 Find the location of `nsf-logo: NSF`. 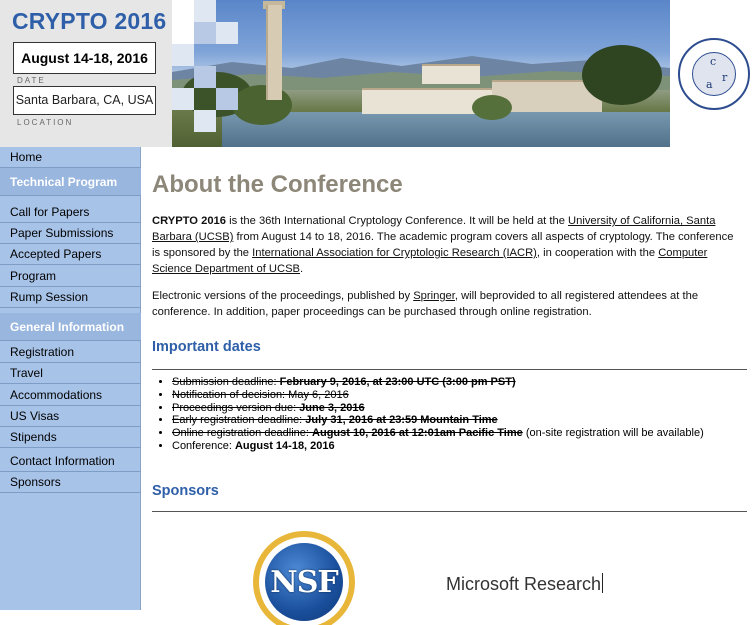

nsf-logo: NSF is located at coordinates (304, 575).